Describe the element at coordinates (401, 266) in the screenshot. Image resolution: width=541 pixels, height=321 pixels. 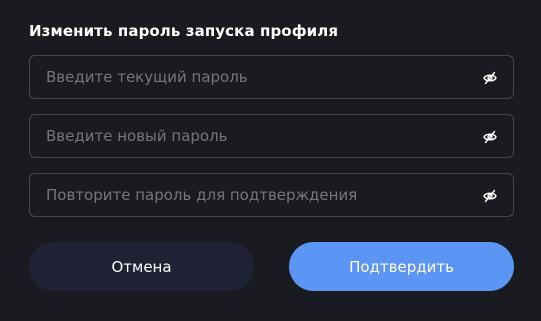
I see `confirm-button: Подтвердить` at that location.